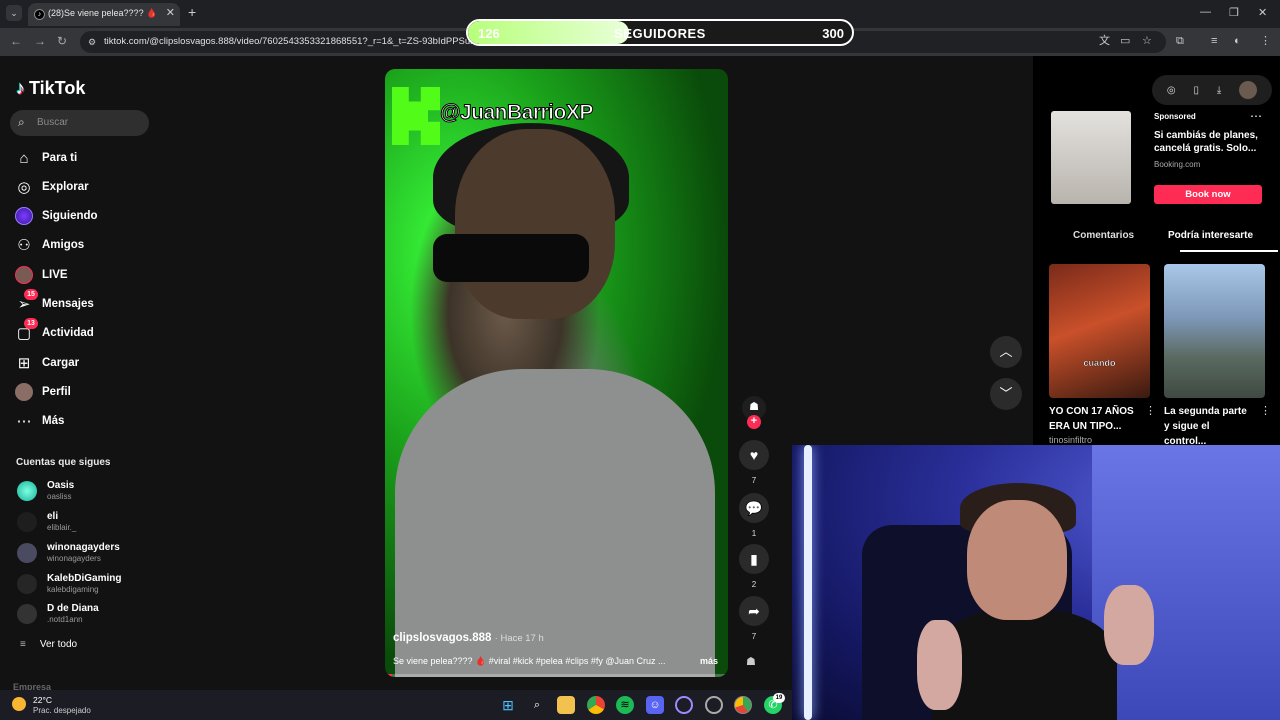 This screenshot has height=720, width=1280. I want to click on browser-tab-active: ♪ (28)Se viene pelea???? 🩸 #viral ✕, so click(104, 14).